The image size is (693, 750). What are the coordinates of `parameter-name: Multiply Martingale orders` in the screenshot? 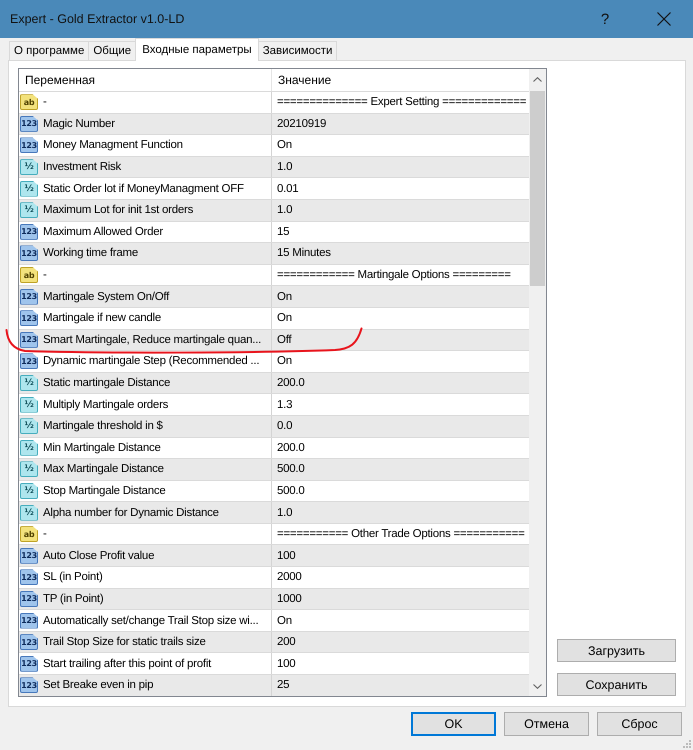 It's located at (105, 404).